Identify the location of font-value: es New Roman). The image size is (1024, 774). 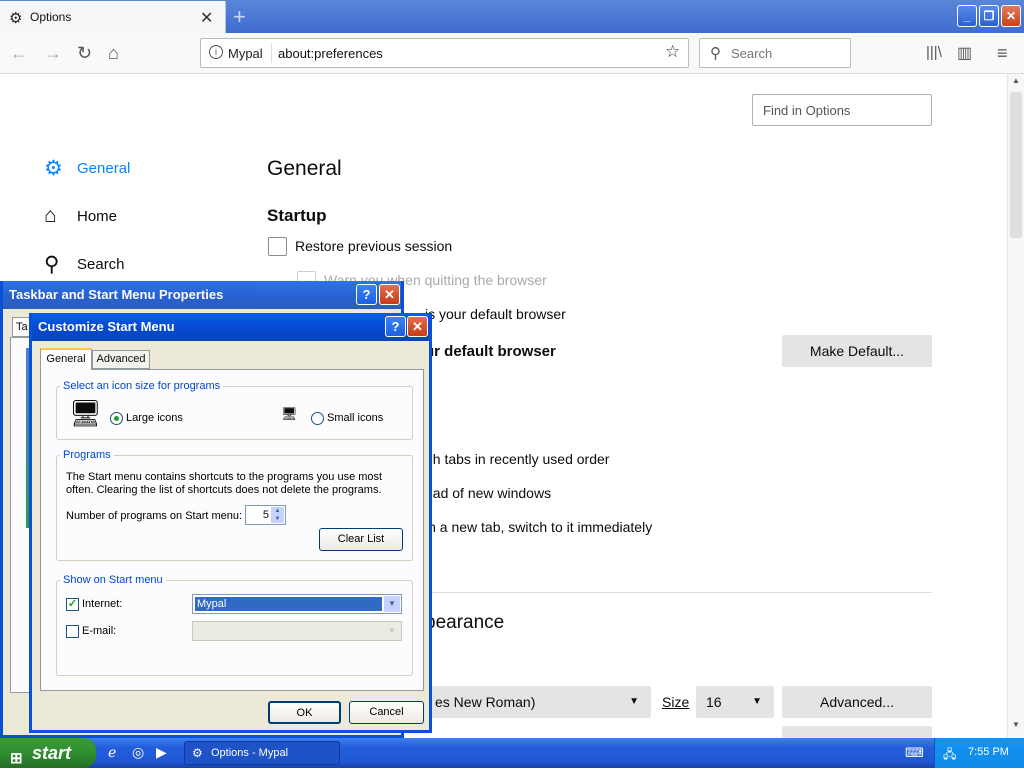
(485, 702).